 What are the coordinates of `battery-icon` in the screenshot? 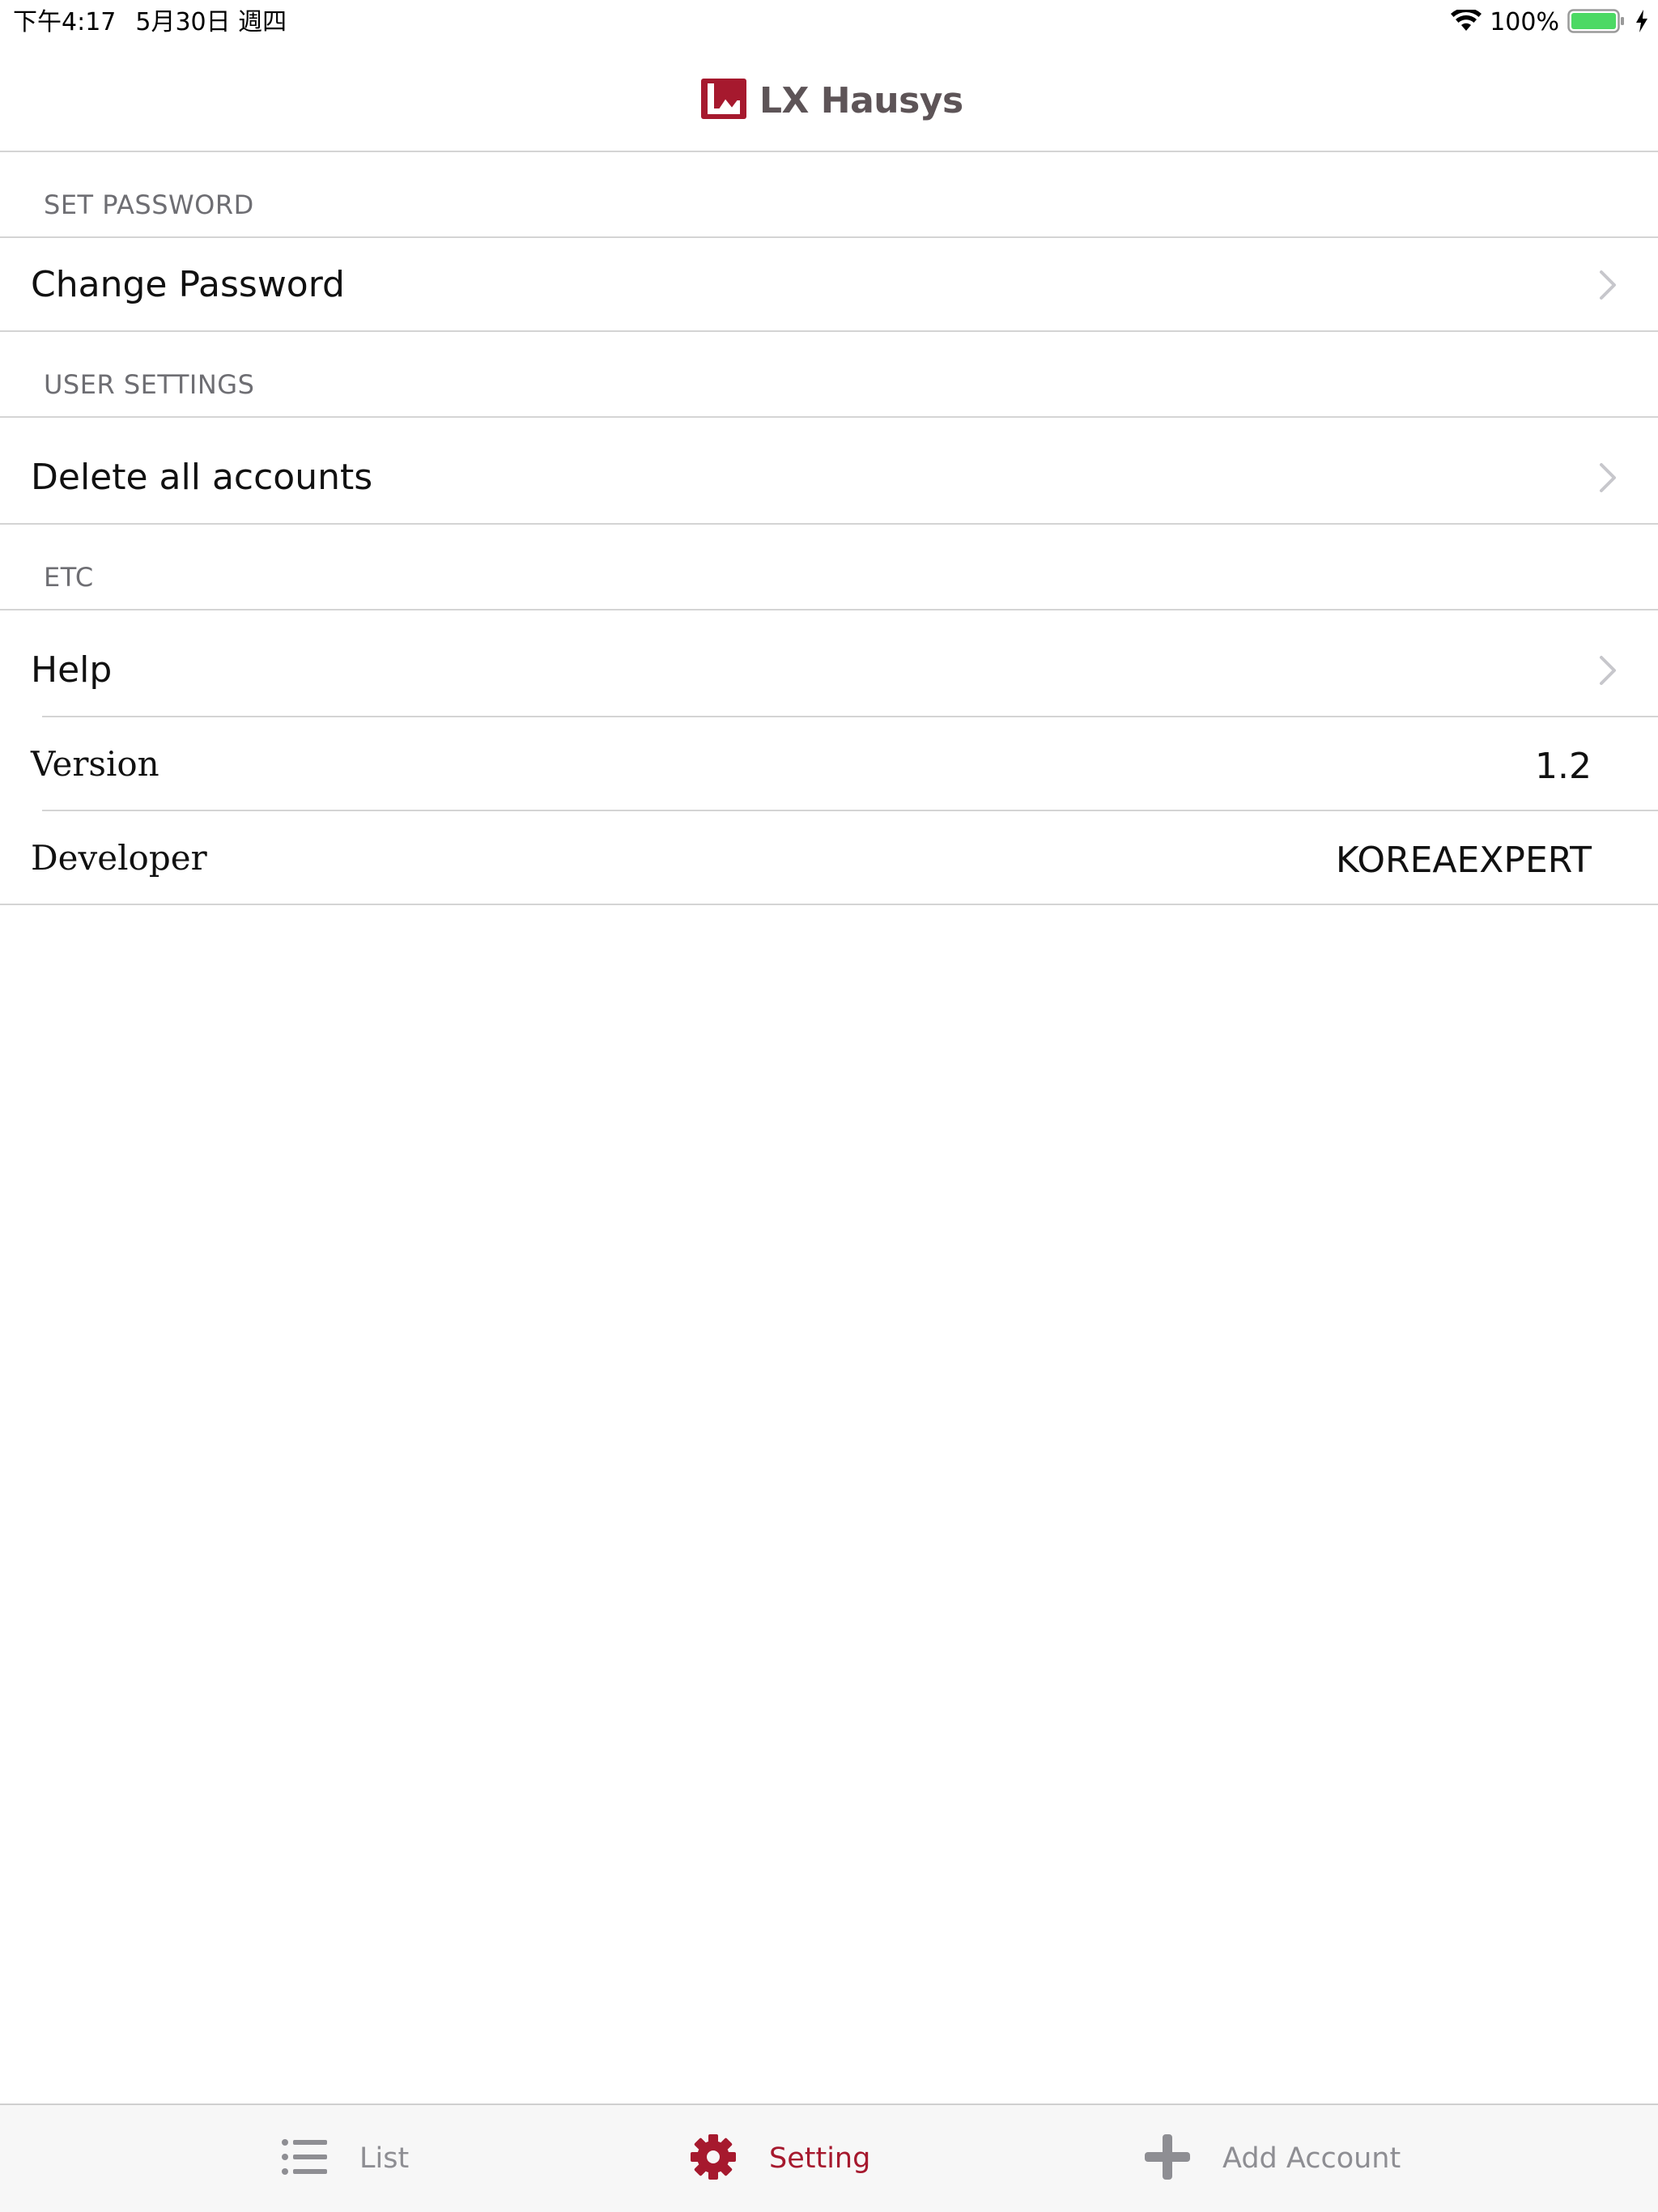 It's located at (1597, 22).